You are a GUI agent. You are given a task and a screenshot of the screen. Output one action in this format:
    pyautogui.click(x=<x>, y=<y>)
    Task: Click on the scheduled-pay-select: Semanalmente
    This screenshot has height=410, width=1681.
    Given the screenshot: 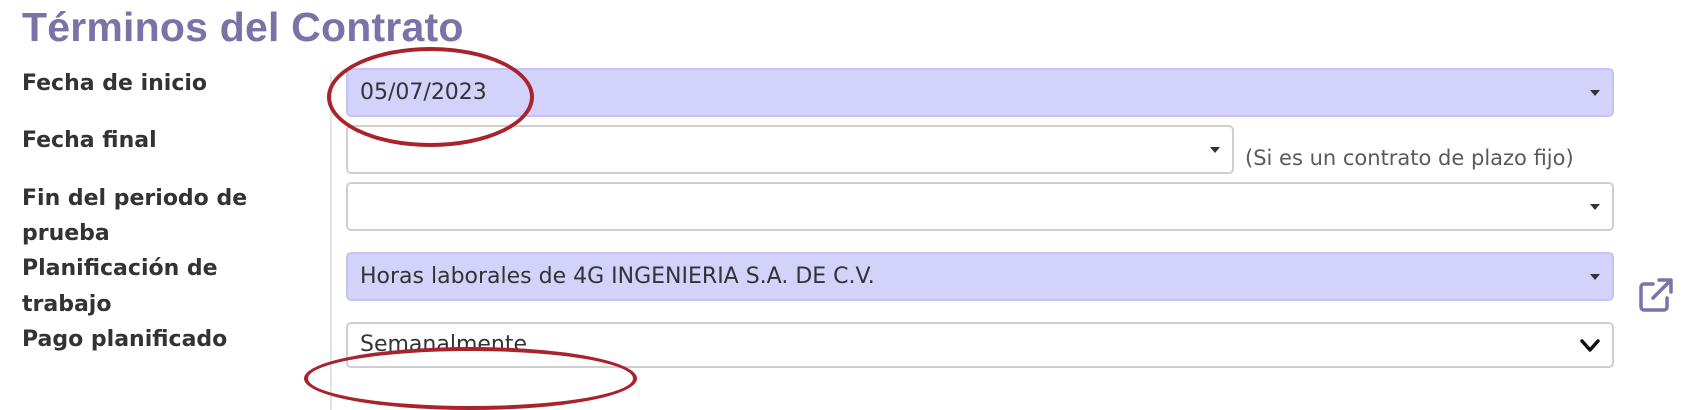 What is the action you would take?
    pyautogui.click(x=980, y=345)
    